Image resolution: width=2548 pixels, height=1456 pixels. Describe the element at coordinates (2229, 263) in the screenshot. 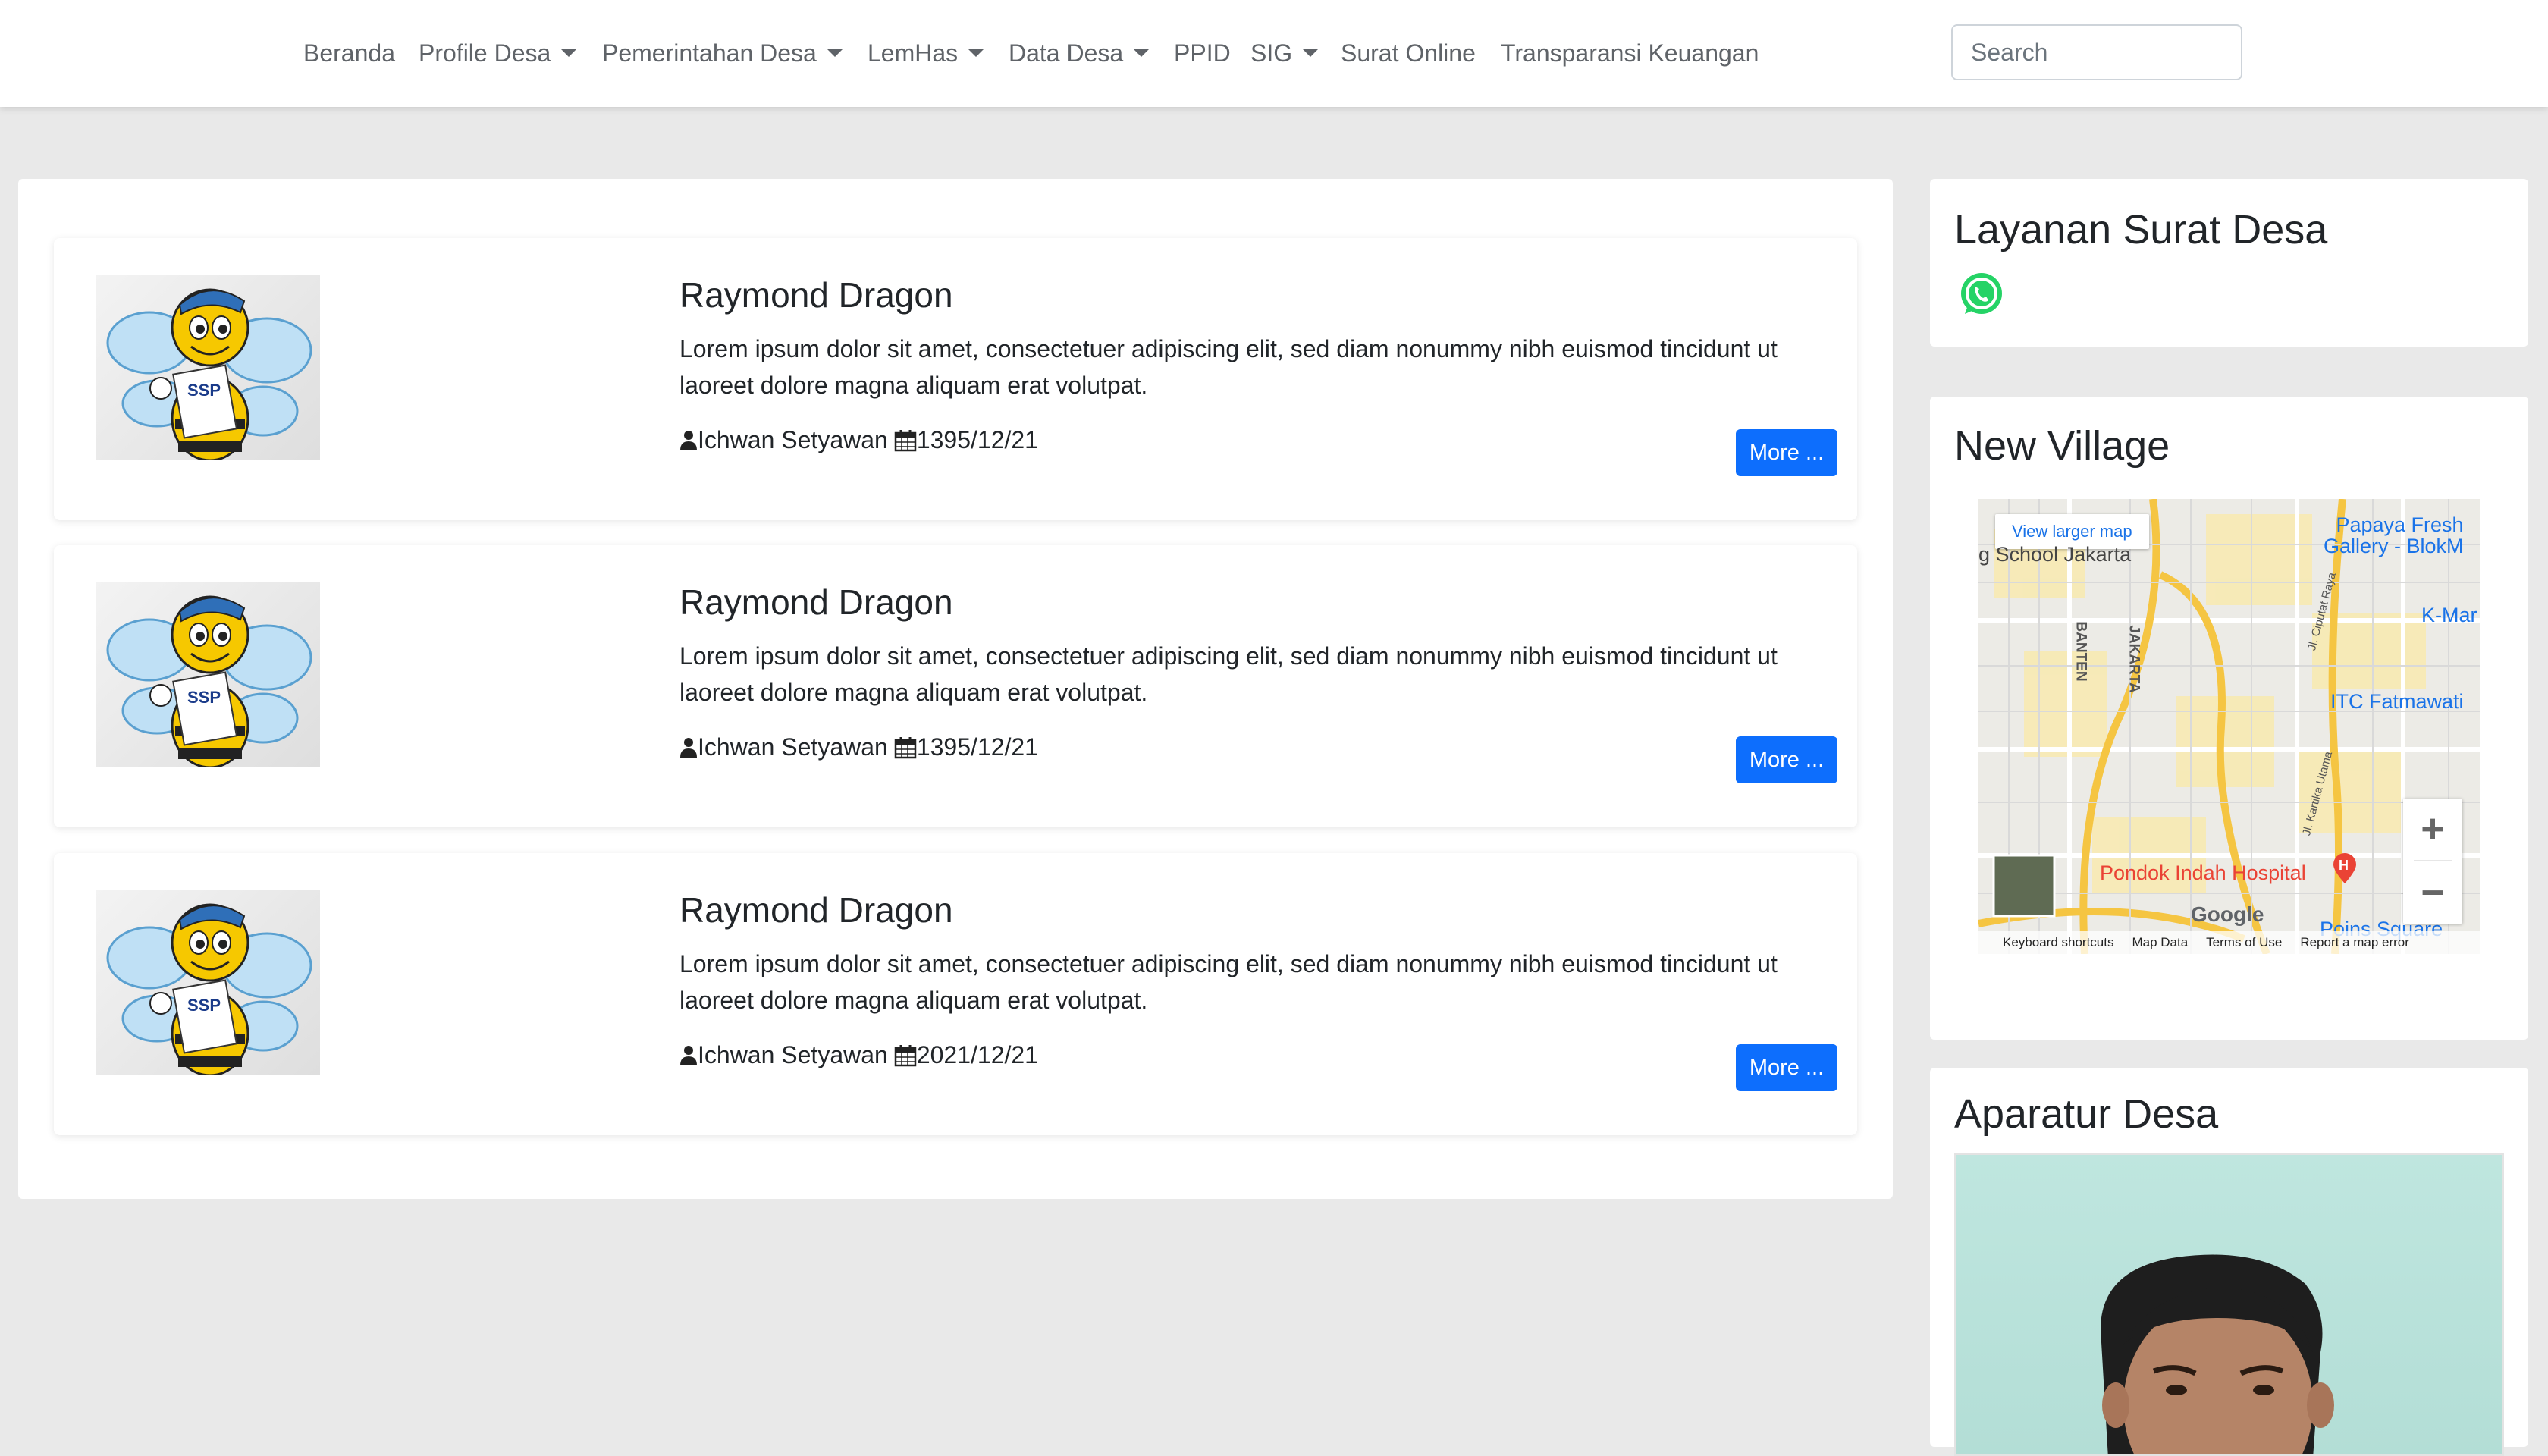

I see `layanan-surat-card: Layanan Surat Desa` at that location.